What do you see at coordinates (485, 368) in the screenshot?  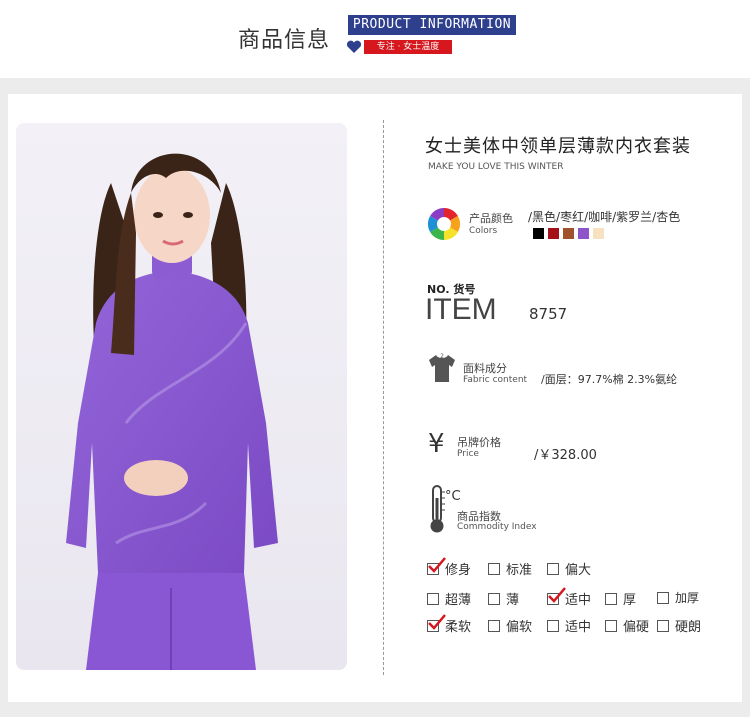 I see `fabric-label: 面料成分` at bounding box center [485, 368].